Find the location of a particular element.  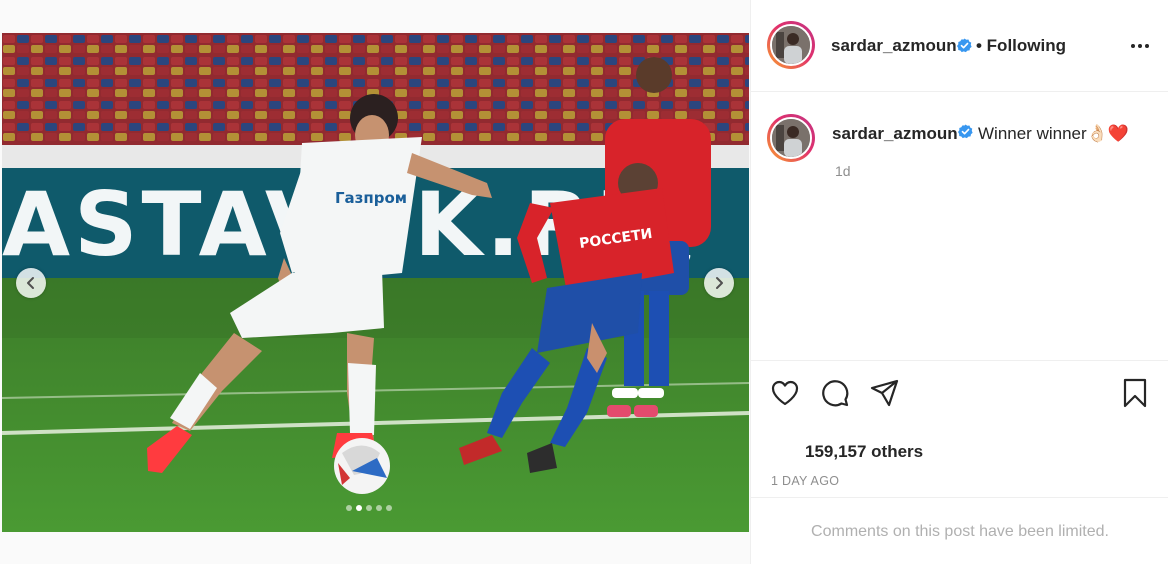

following-button: • Following is located at coordinates (1021, 46).